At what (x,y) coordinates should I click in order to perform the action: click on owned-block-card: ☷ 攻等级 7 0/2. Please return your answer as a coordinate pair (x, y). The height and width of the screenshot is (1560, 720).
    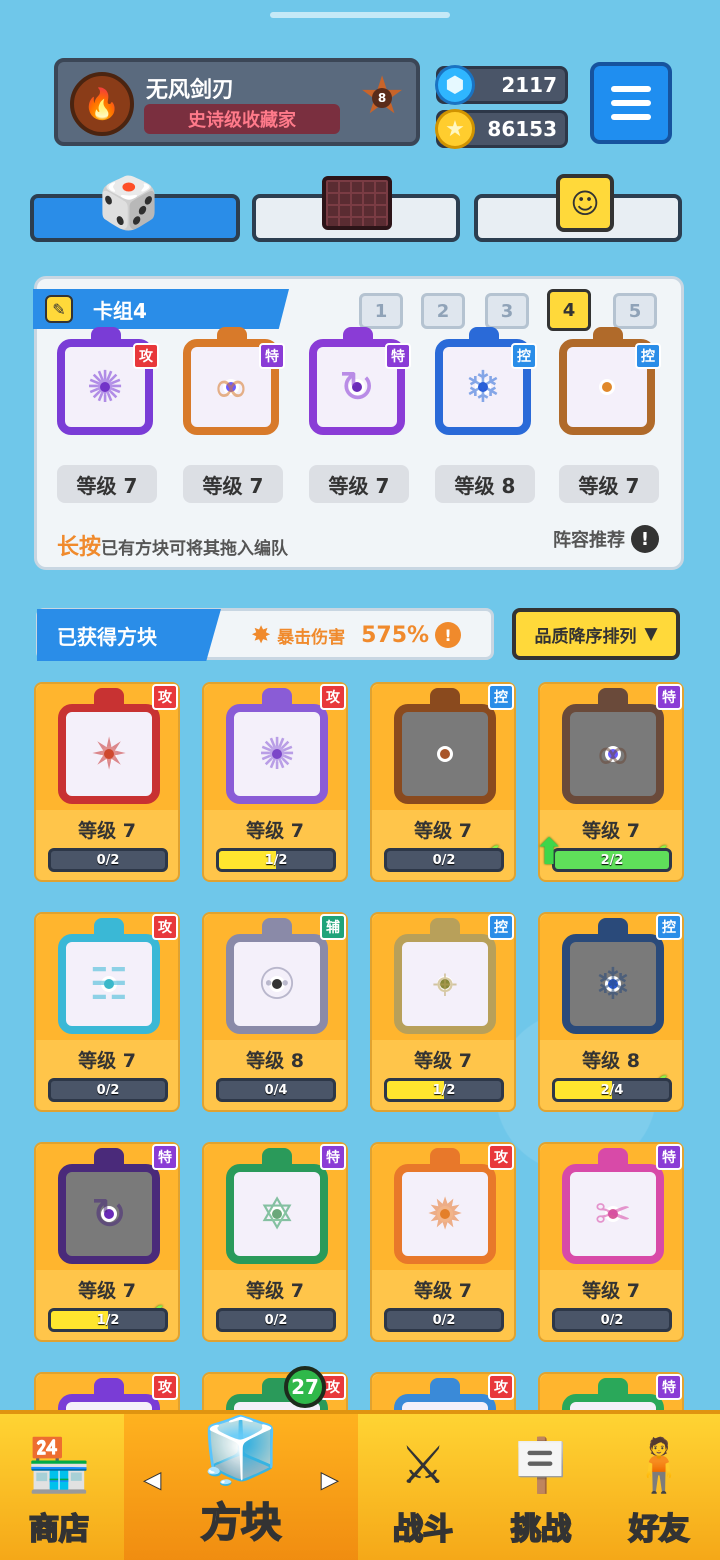
    Looking at the image, I should click on (107, 1012).